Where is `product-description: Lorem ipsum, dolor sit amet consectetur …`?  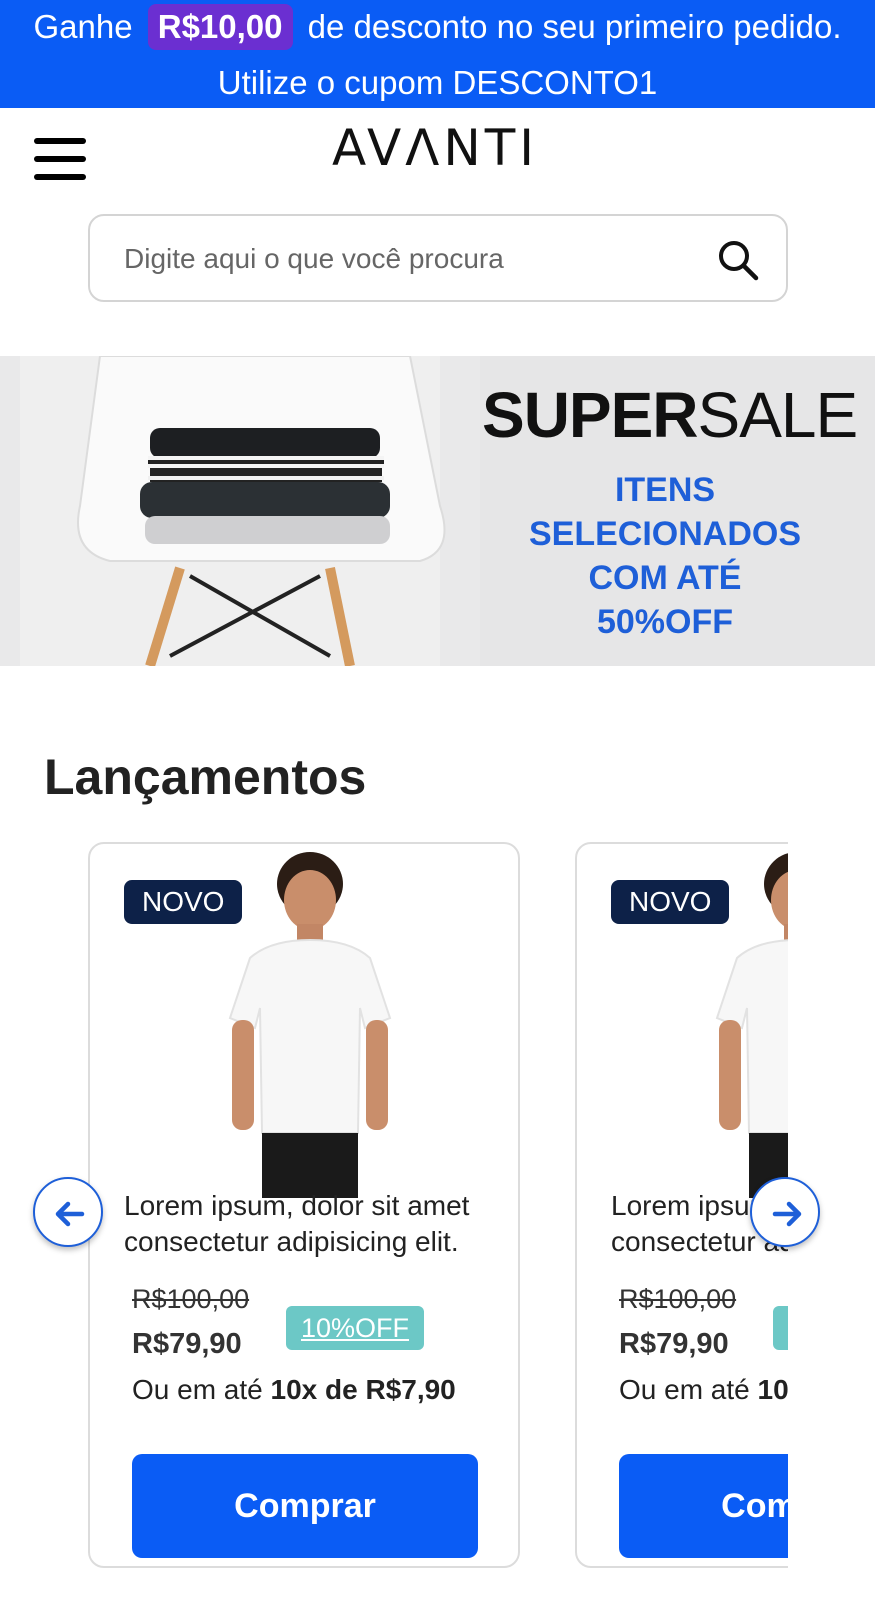 product-description: Lorem ipsum, dolor sit amet consectetur … is located at coordinates (297, 1223).